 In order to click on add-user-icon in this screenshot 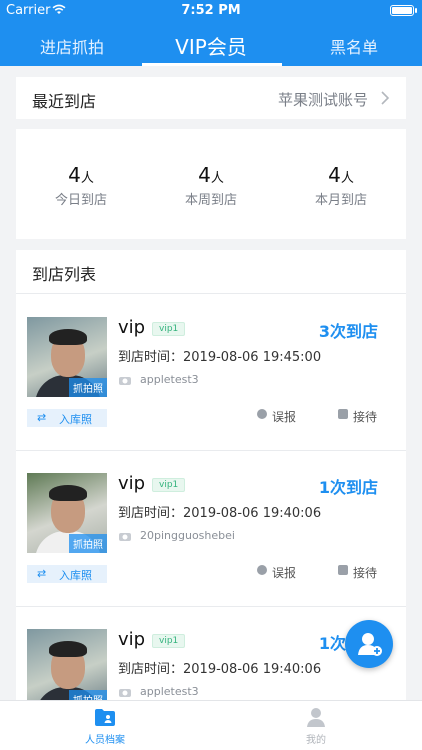, I will do `click(370, 644)`.